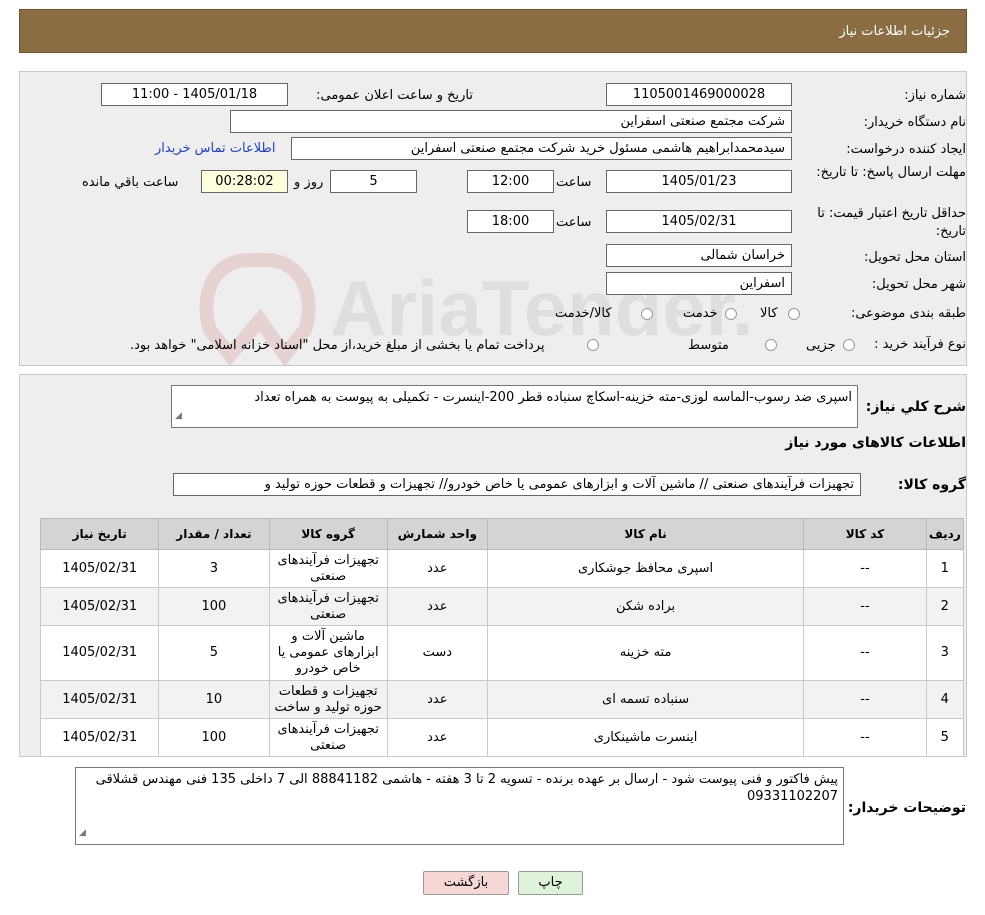 This screenshot has height=915, width=985. Describe the element at coordinates (511, 121) in the screenshot. I see `buyer-org-field: شرکت مجتمع صنعتی اسفراین` at that location.